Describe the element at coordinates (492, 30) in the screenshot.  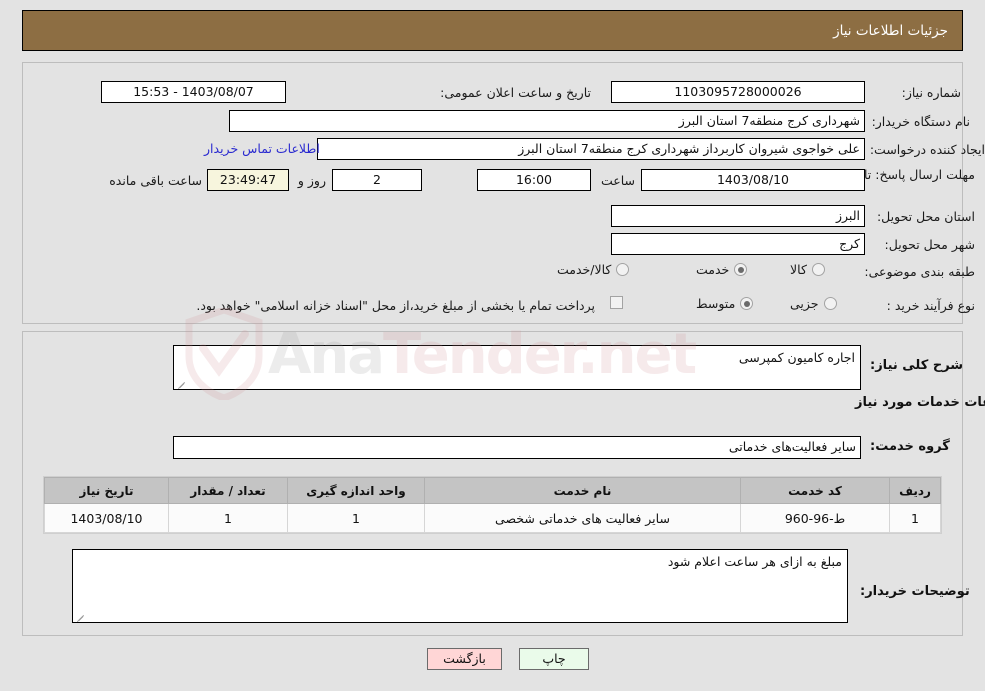
I see `page-header-bar: جزئیات اطلاعات نیاز` at that location.